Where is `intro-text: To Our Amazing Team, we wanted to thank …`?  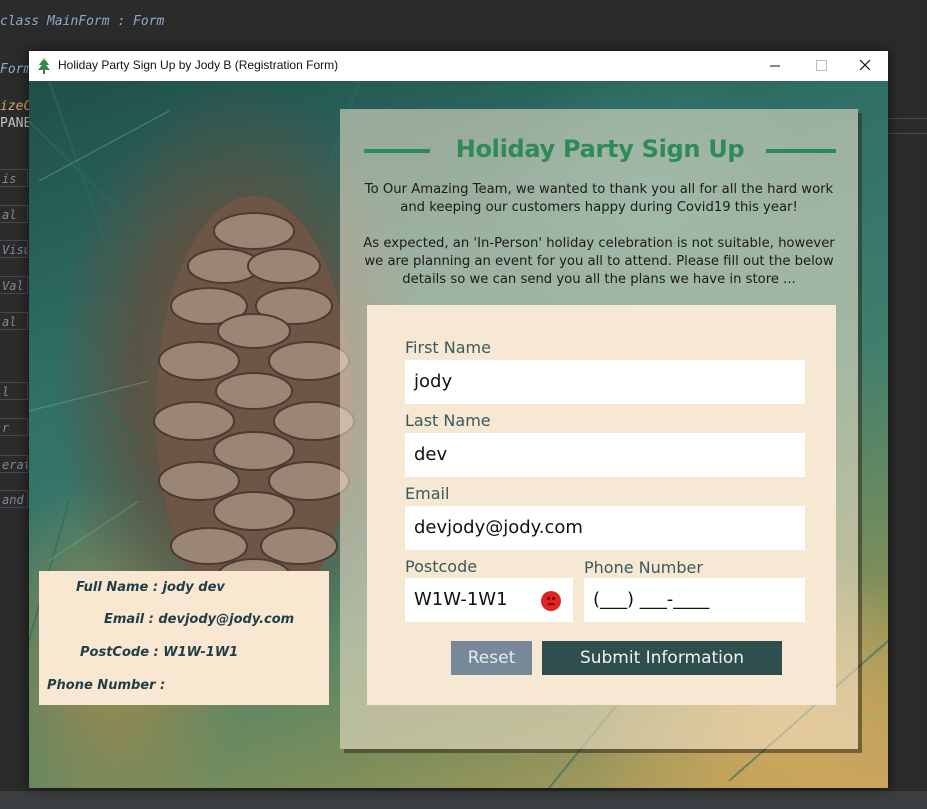 intro-text: To Our Amazing Team, we wanted to thank … is located at coordinates (599, 244).